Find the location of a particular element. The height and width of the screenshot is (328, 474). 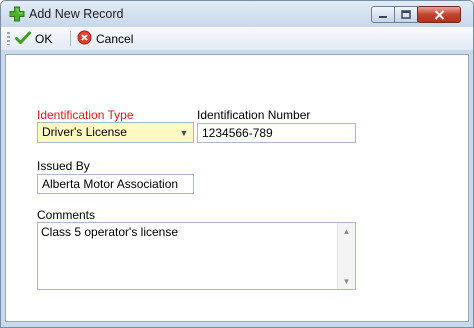

cancel-button: Cancel is located at coordinates (105, 39).